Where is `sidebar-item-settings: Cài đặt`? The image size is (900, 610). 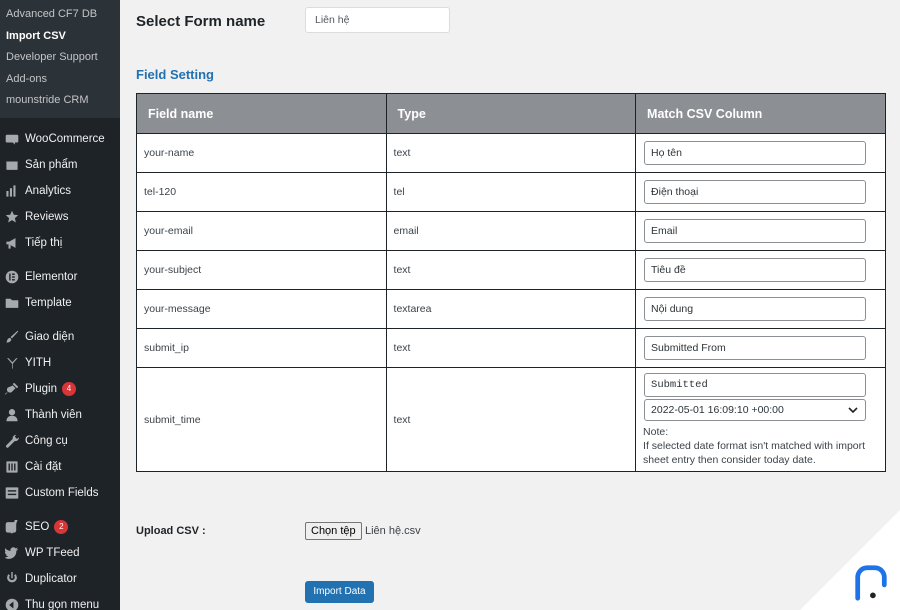 sidebar-item-settings: Cài đặt is located at coordinates (60, 467).